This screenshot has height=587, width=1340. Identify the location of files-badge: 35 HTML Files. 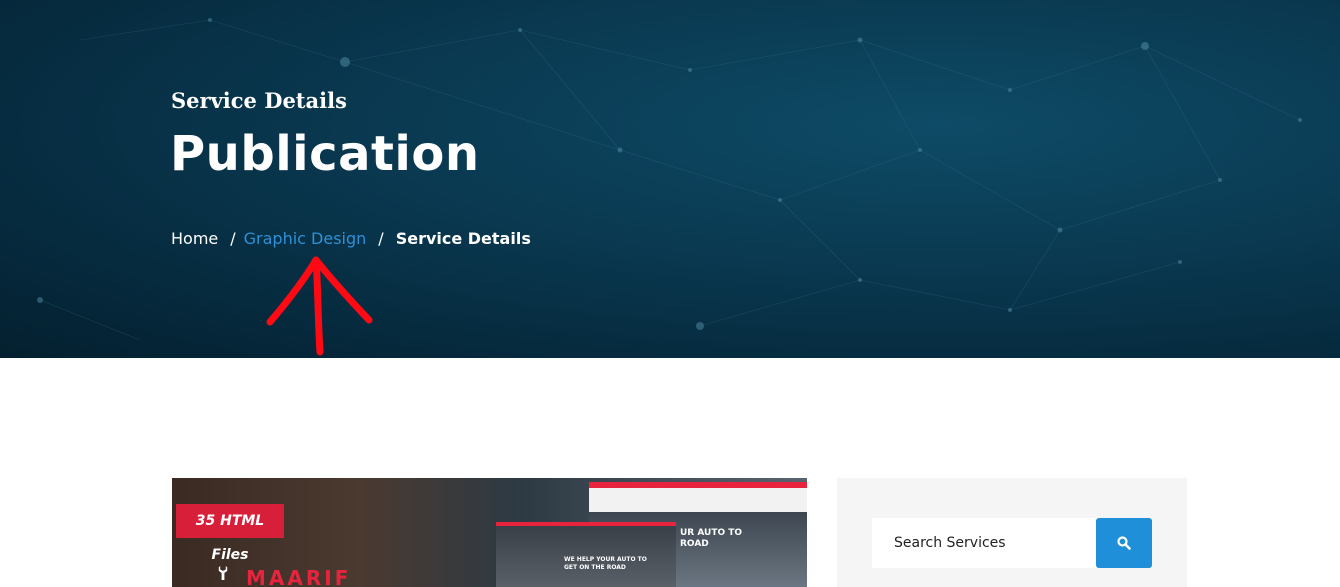
(230, 533).